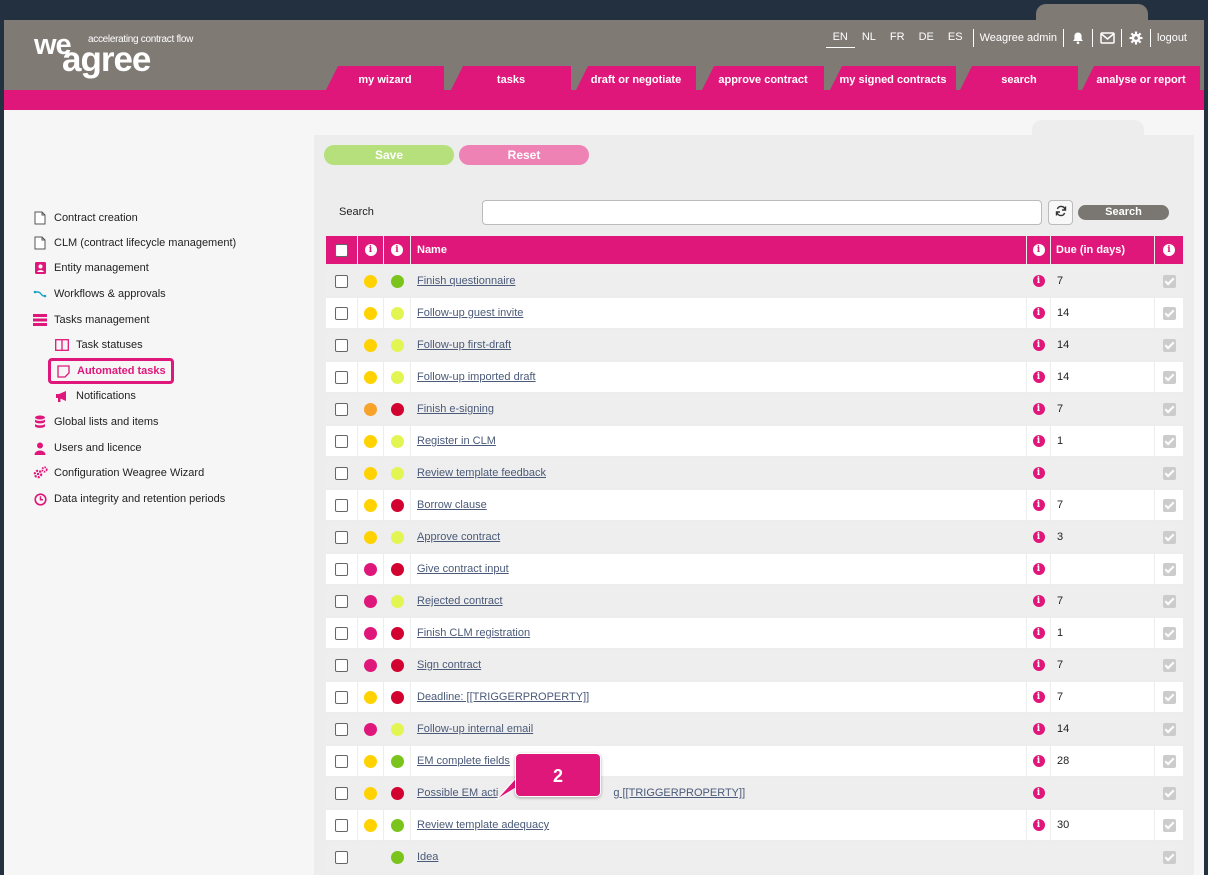 Image resolution: width=1208 pixels, height=875 pixels. Describe the element at coordinates (754, 281) in the screenshot. I see `table-row: Finish questionnaire i 7` at that location.